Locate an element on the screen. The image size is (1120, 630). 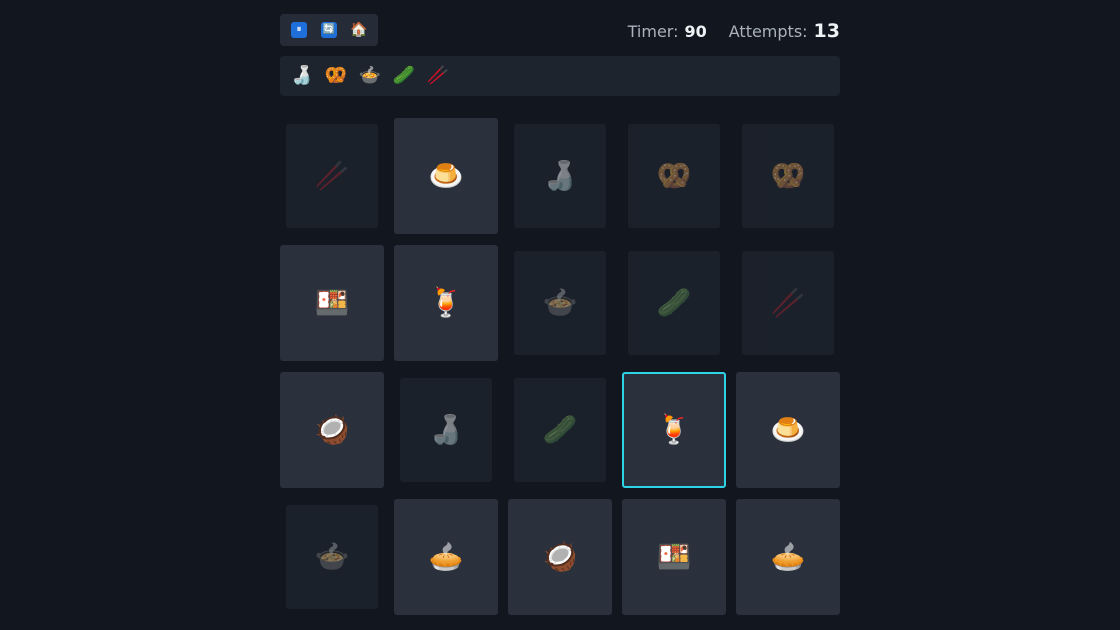
stats: Timer: 90 Attempts: 13 is located at coordinates (734, 31).